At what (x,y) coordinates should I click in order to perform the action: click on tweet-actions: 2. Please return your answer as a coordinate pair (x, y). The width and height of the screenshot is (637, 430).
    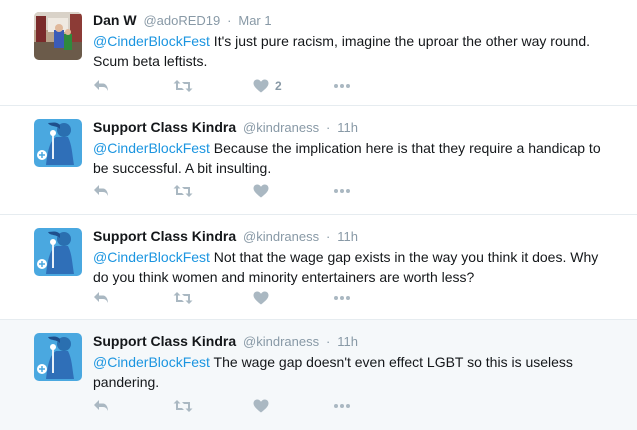
    Looking at the image, I should click on (222, 86).